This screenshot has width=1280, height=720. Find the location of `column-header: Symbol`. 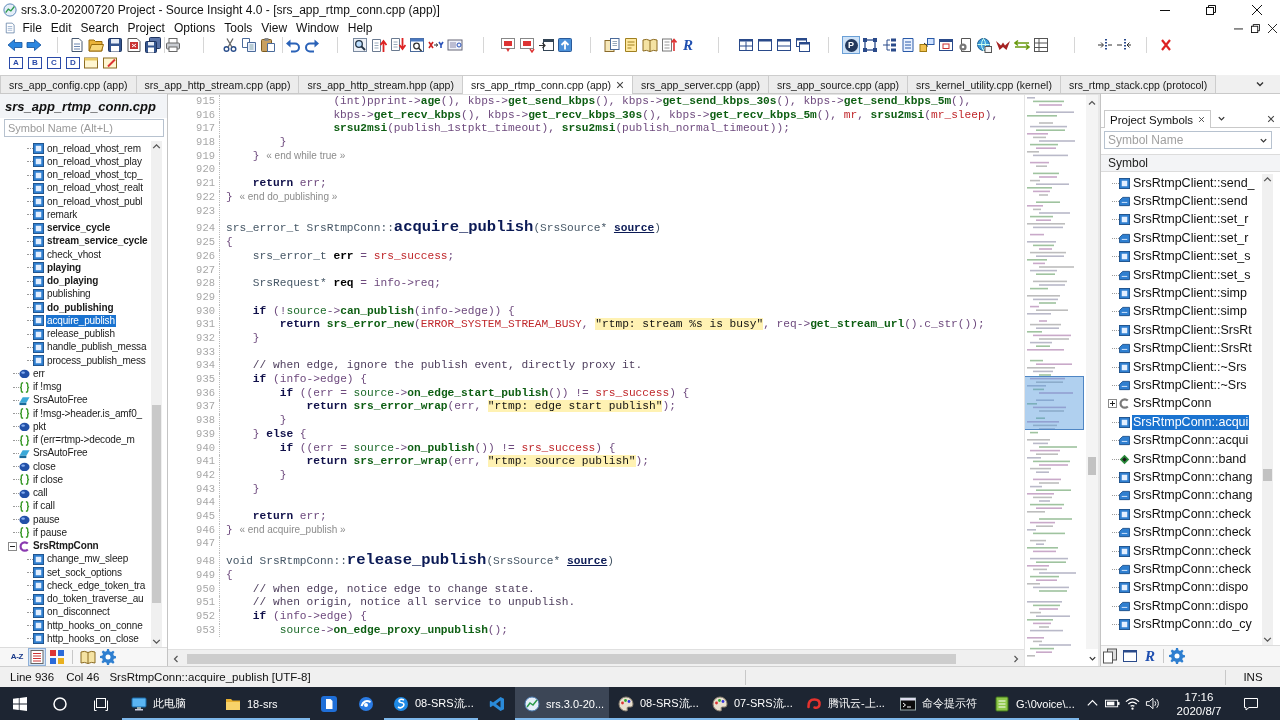

column-header: Symbol is located at coordinates (1128, 163).